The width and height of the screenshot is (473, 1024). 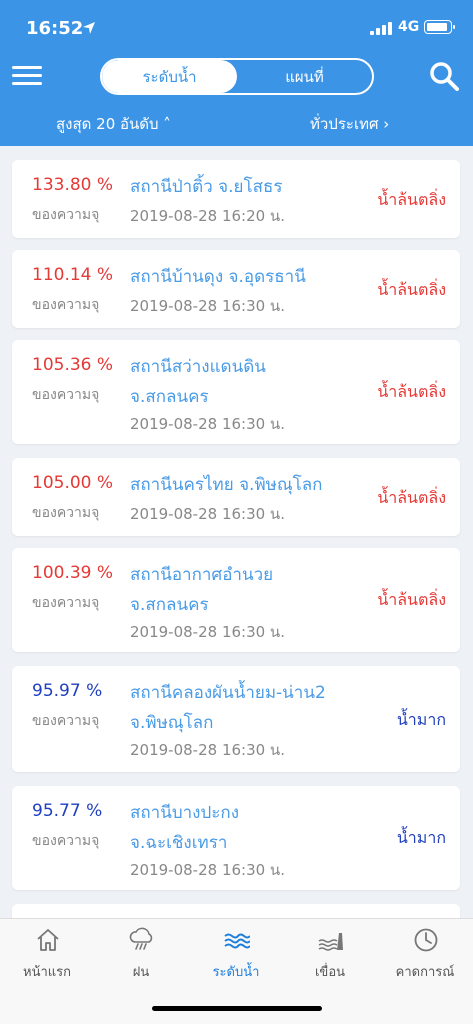 What do you see at coordinates (226, 485) in the screenshot?
I see `station-name: สถานีนครไทย จ.พิษณุโลก` at bounding box center [226, 485].